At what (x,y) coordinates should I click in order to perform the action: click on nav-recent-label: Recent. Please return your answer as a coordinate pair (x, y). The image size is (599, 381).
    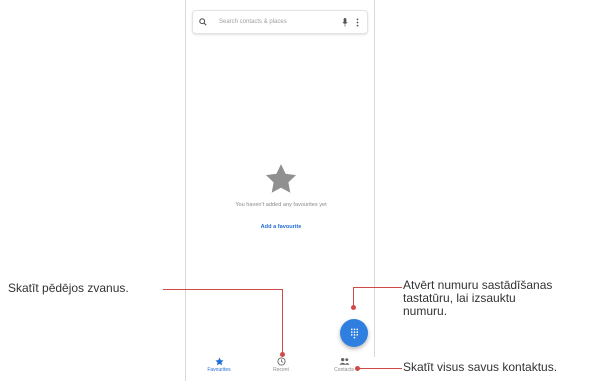
    Looking at the image, I should click on (281, 370).